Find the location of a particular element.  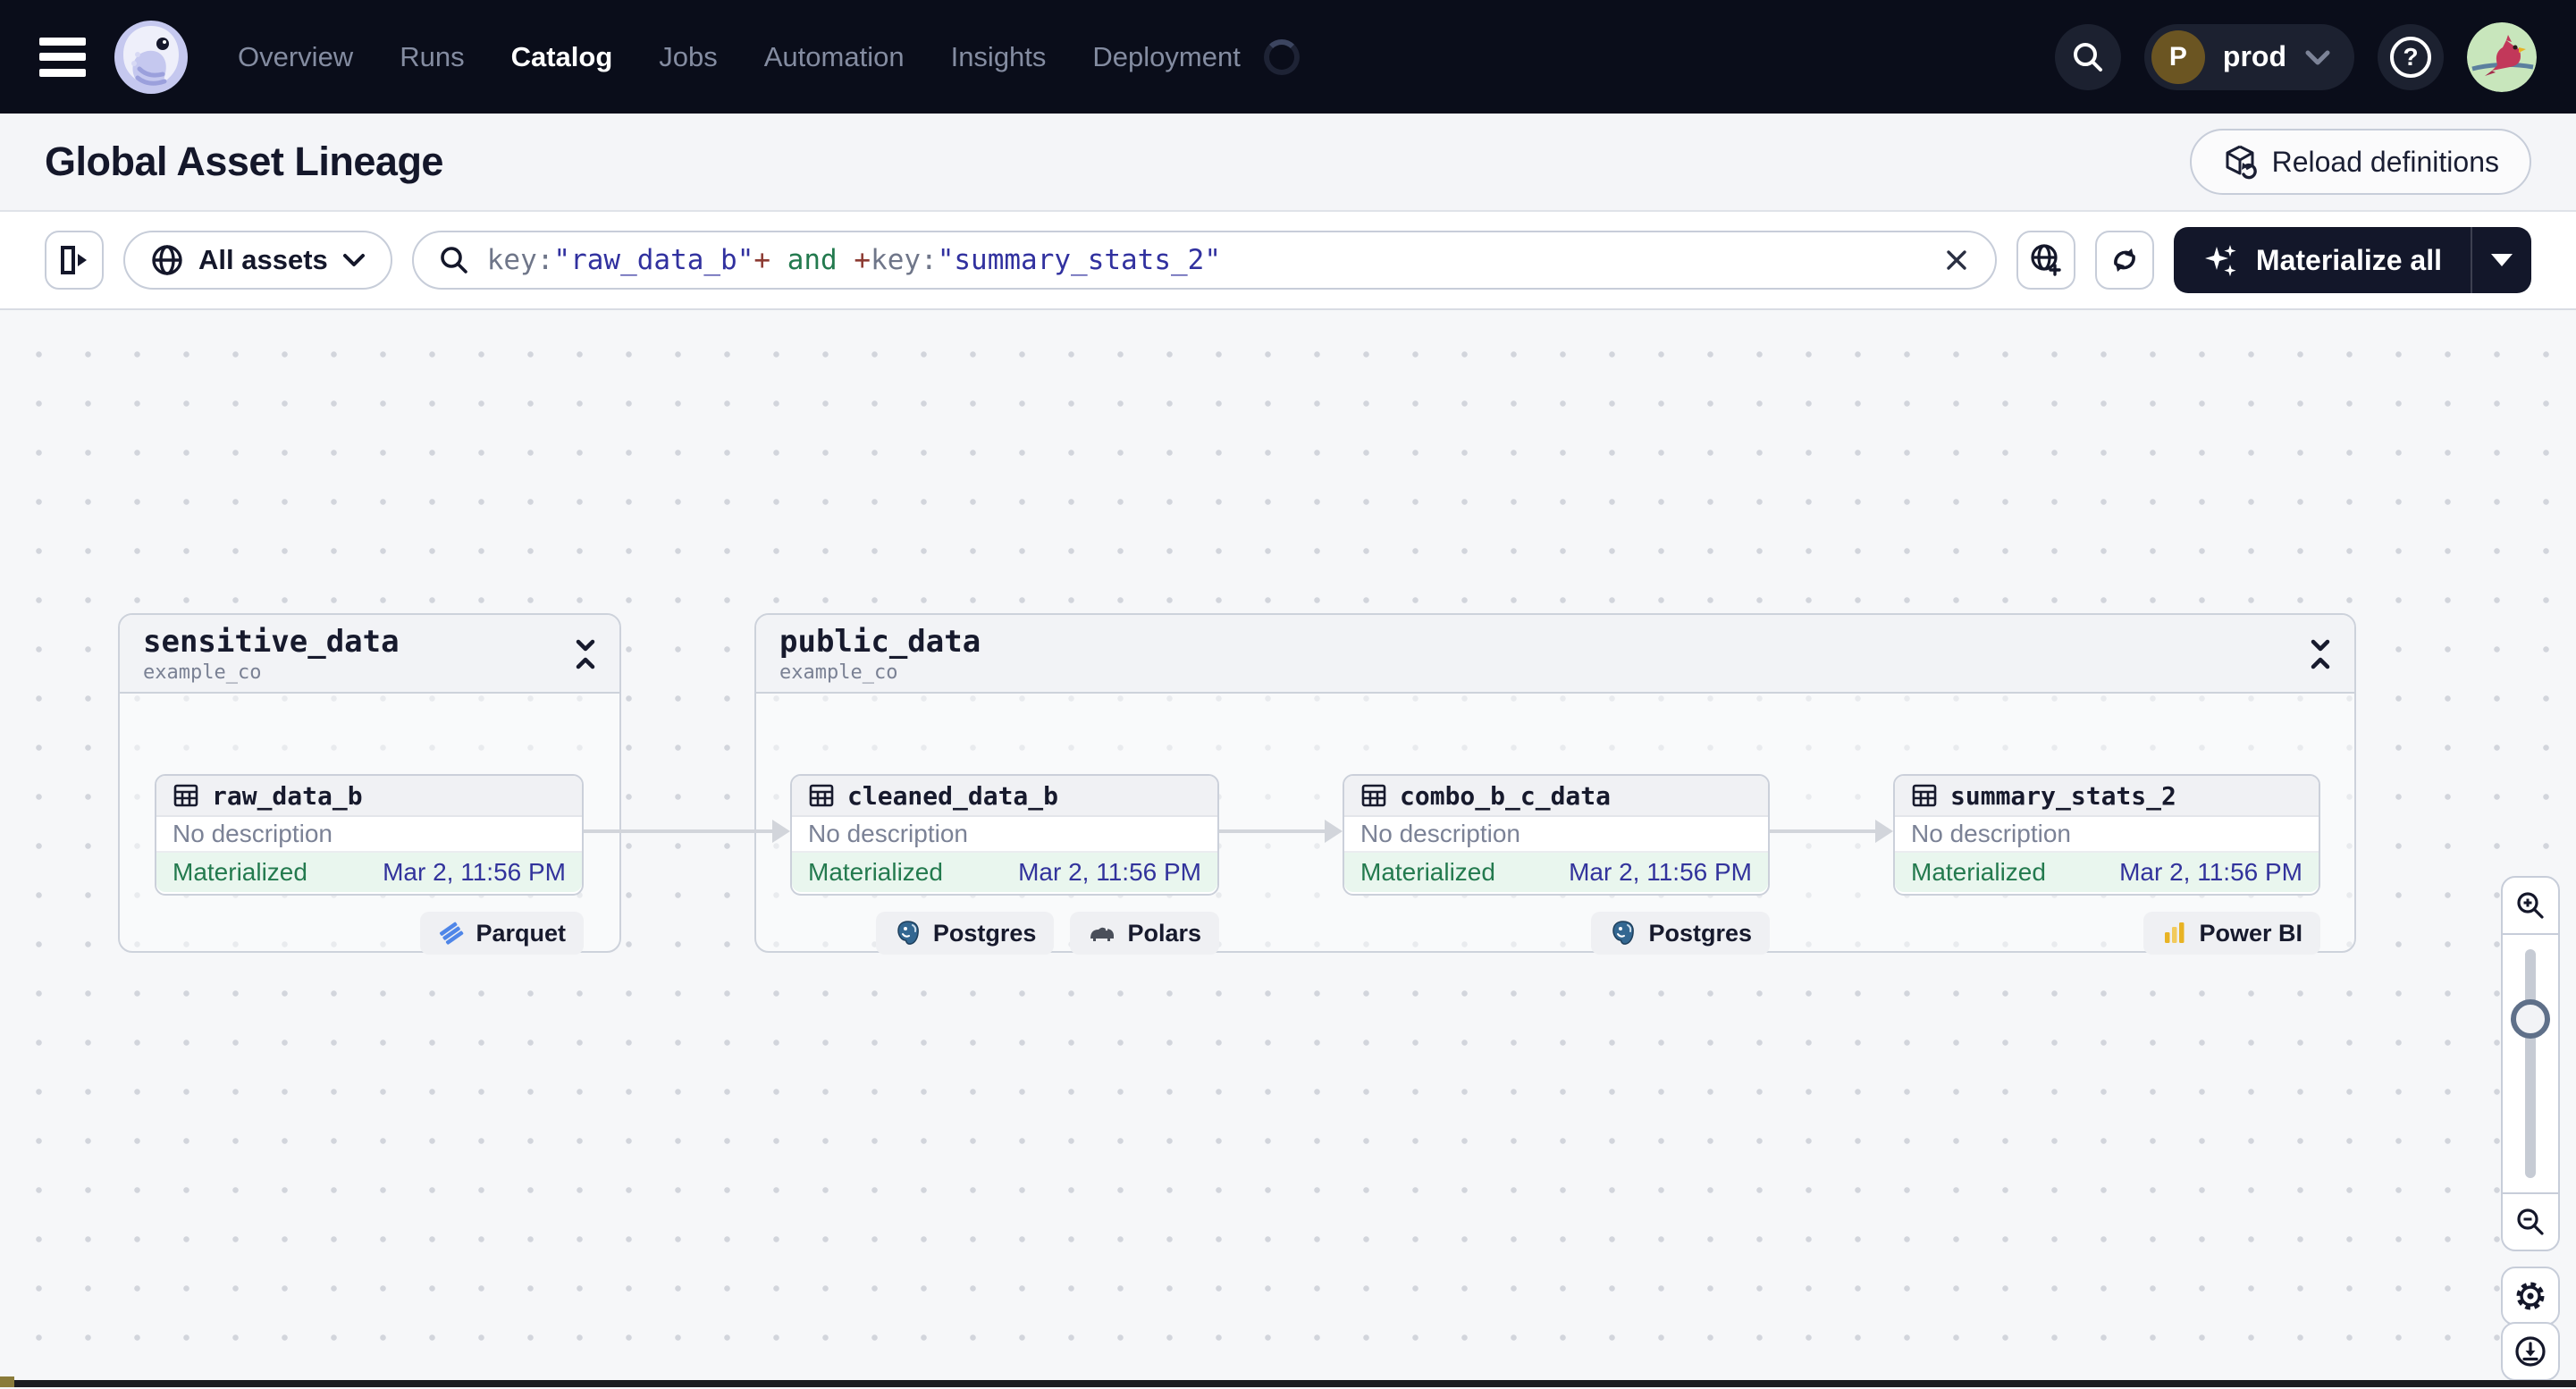

zoom-slider-track is located at coordinates (2531, 1063).